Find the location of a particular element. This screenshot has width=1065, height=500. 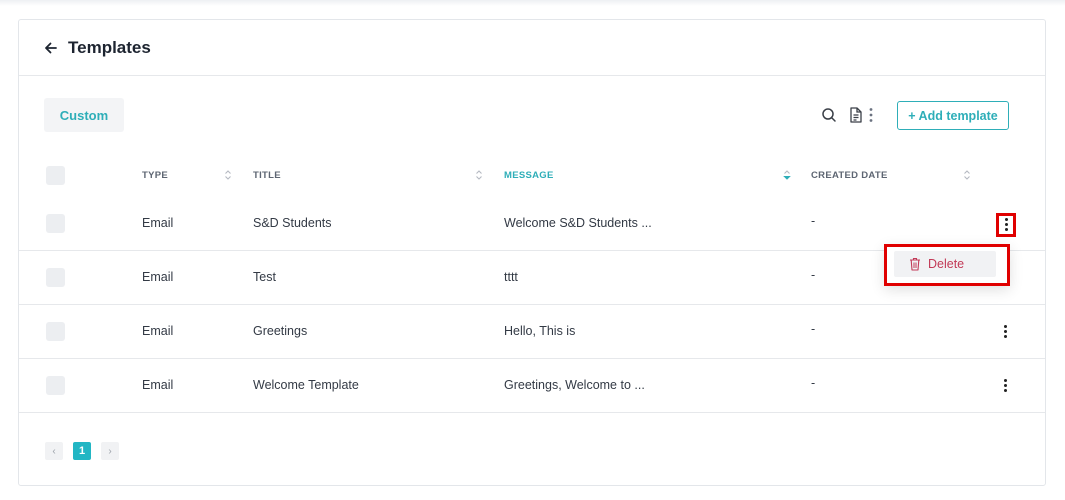

message-cell: tttt is located at coordinates (511, 277).